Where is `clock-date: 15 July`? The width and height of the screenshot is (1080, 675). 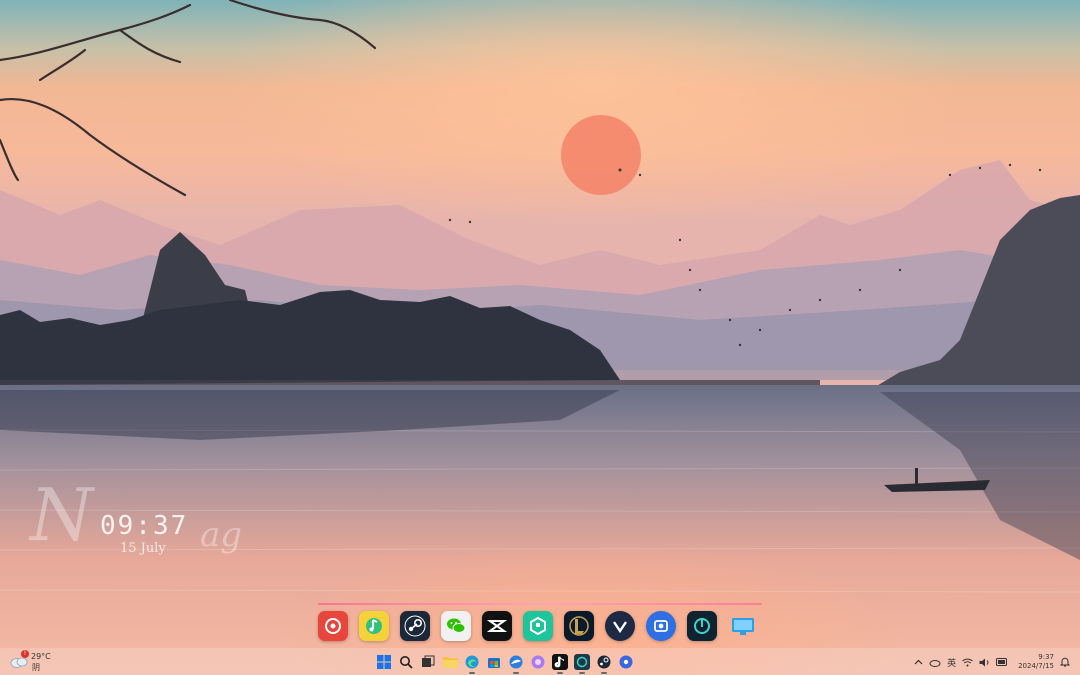
clock-date: 15 July is located at coordinates (143, 548).